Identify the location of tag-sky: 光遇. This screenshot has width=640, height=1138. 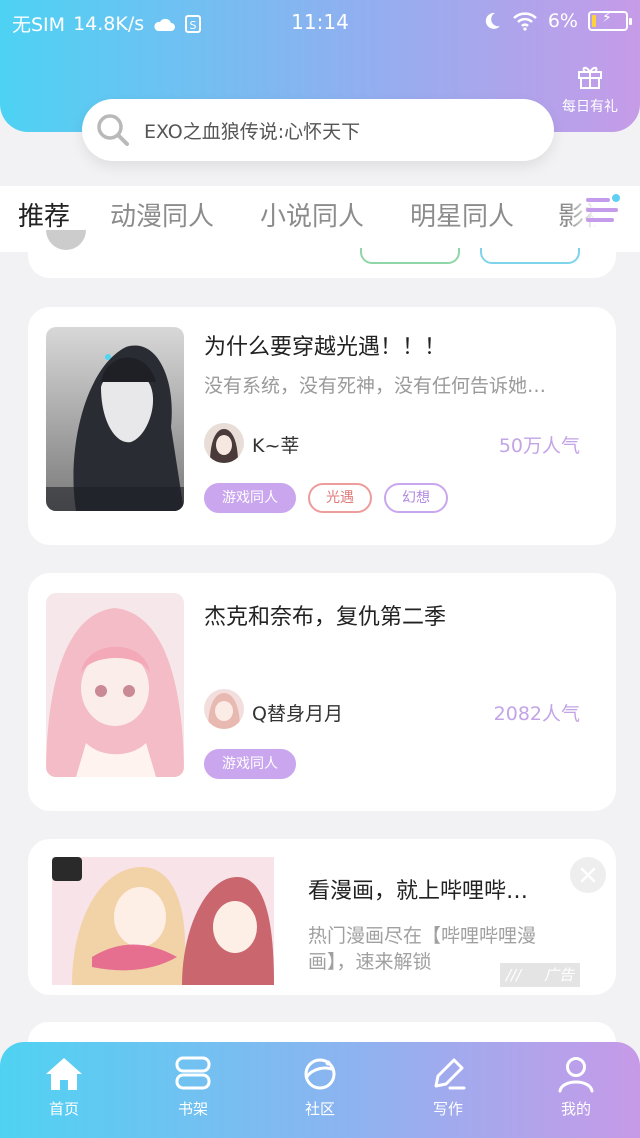
(340, 498).